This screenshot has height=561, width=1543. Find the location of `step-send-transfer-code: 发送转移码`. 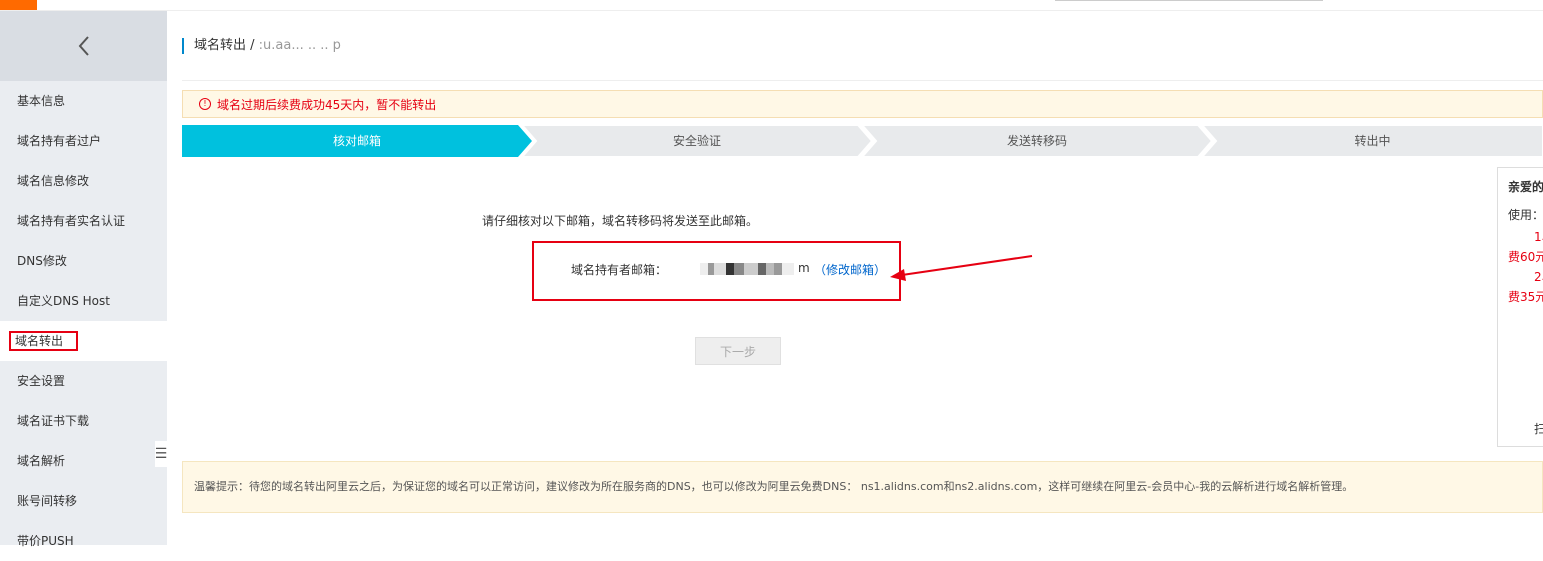

step-send-transfer-code: 发送转移码 is located at coordinates (1037, 141).